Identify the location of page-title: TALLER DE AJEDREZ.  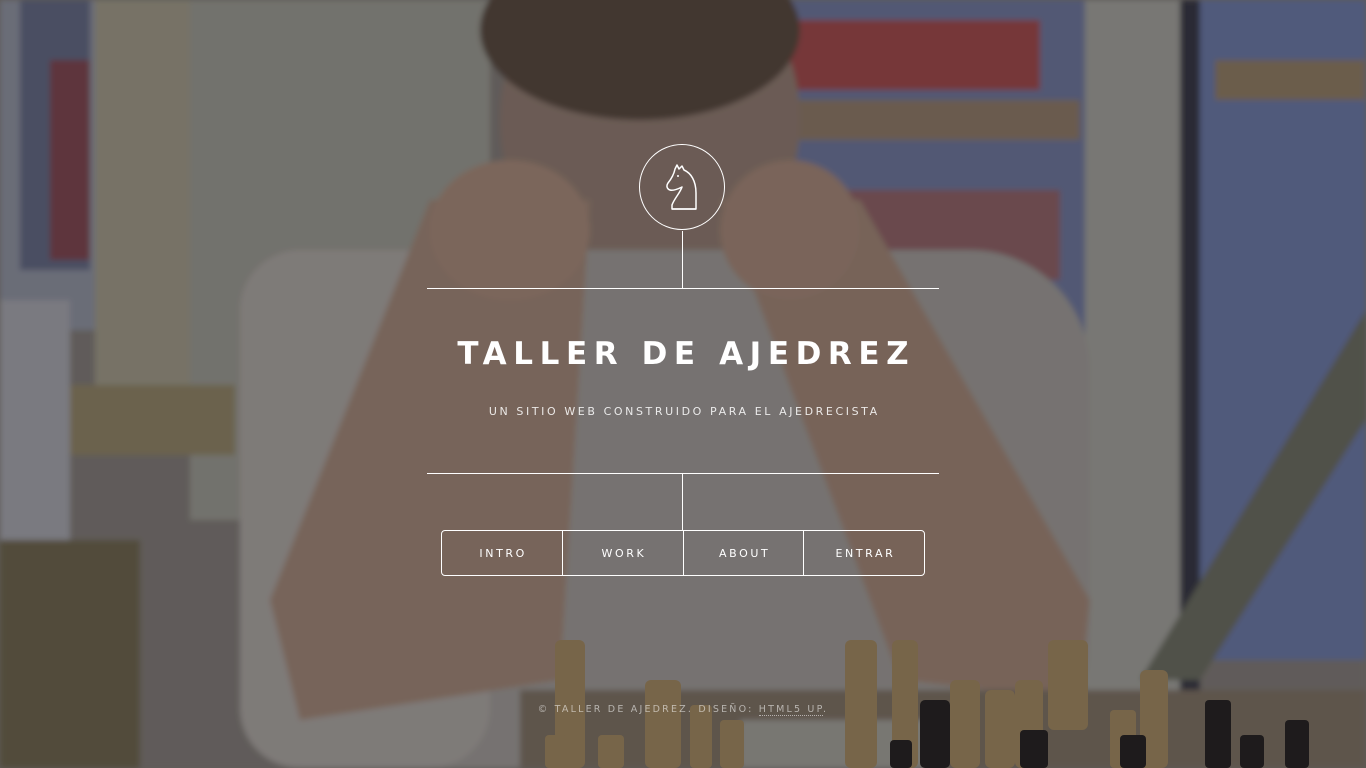
(686, 354).